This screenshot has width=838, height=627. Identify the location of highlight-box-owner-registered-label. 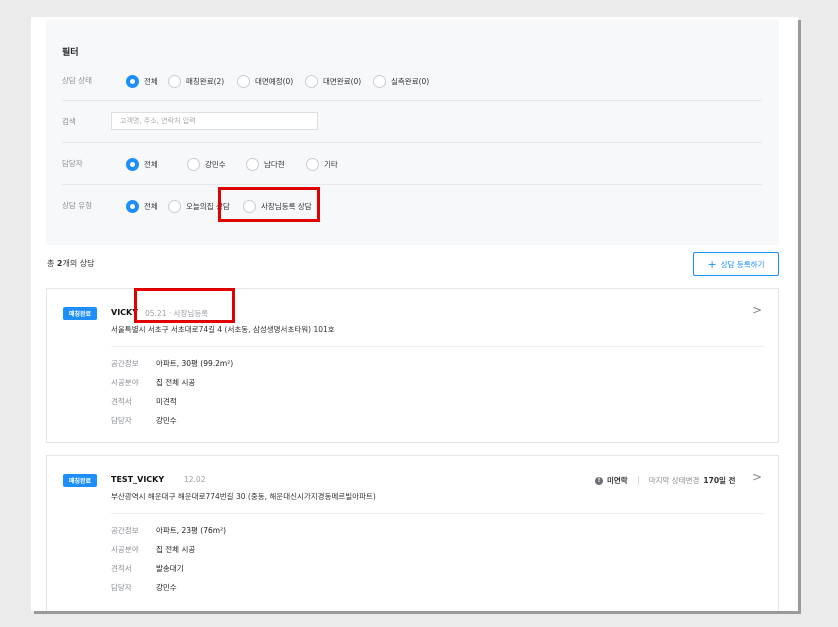
(184, 305).